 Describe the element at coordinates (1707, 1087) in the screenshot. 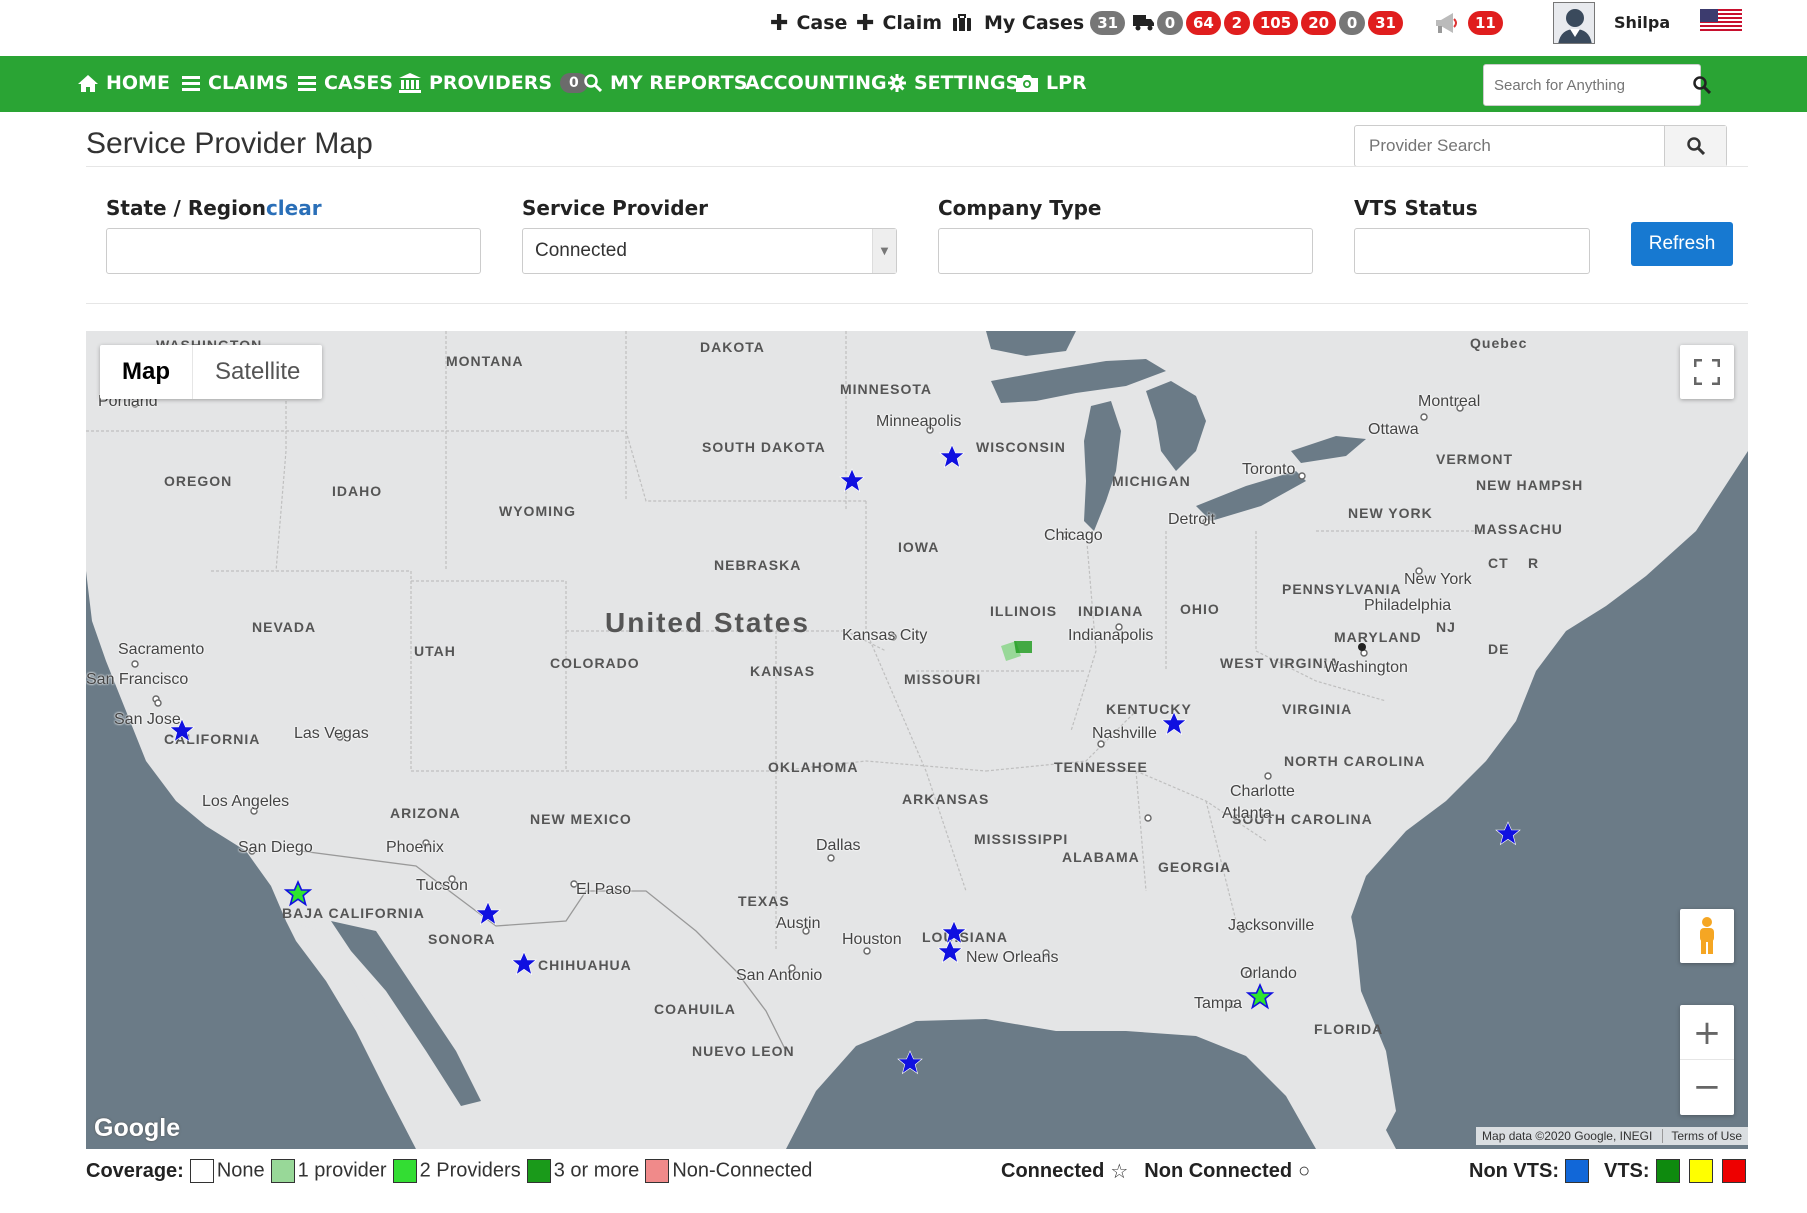

I see `zoom-out-button: −` at that location.